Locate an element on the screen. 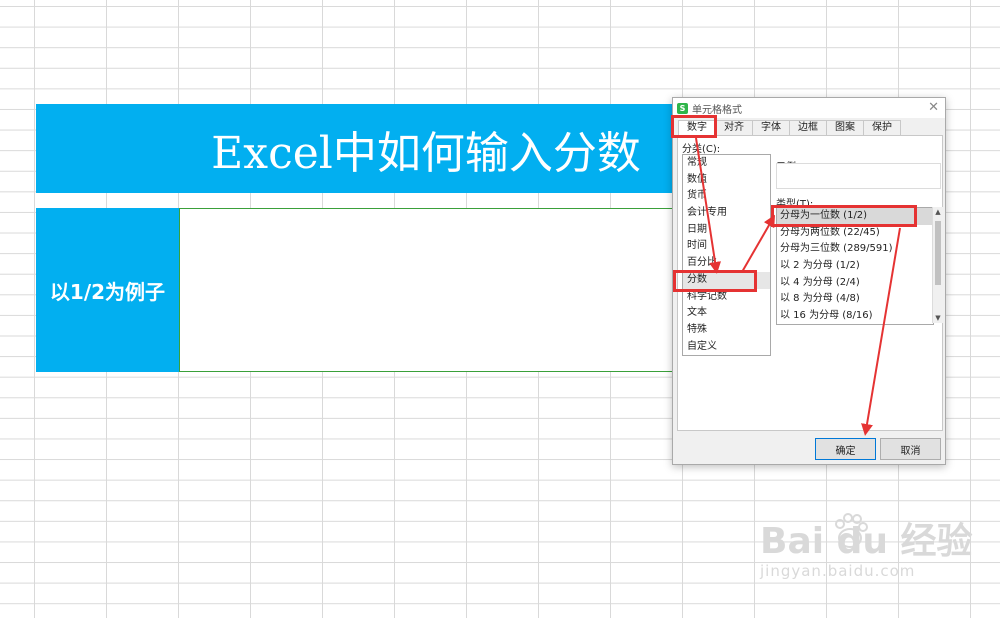 The width and height of the screenshot is (1000, 618). dialog-title: 单元格格式 is located at coordinates (717, 110).